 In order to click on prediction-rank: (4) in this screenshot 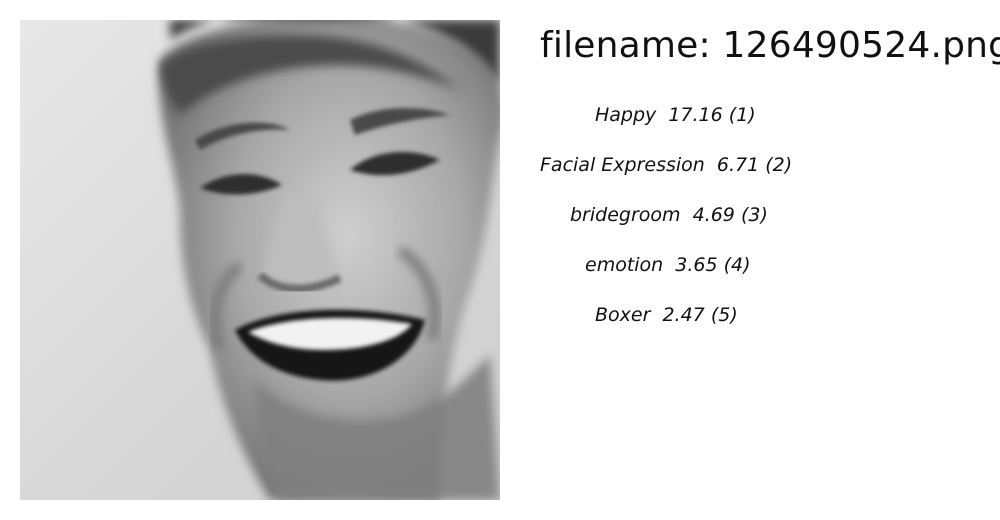, I will do `click(737, 265)`.